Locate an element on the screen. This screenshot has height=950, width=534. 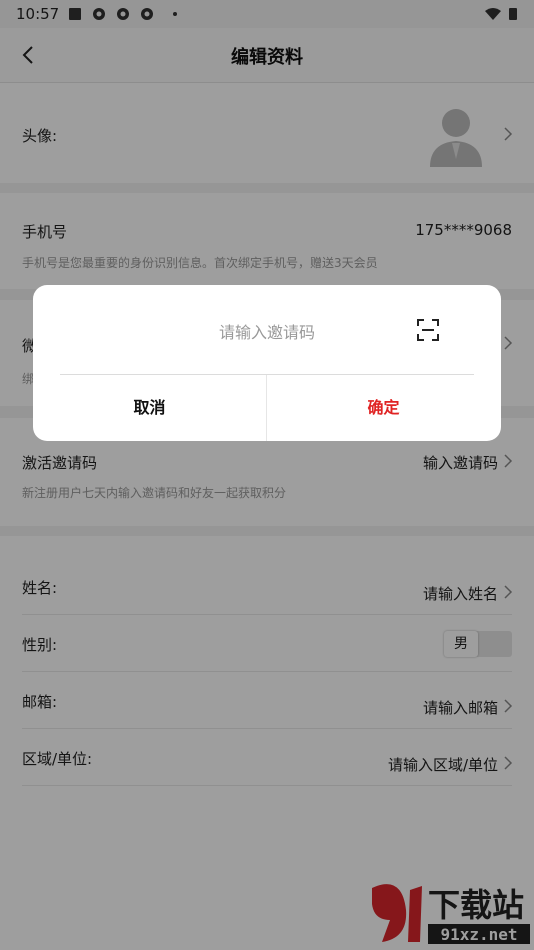
cancel-button: 取消 is located at coordinates (149, 408).